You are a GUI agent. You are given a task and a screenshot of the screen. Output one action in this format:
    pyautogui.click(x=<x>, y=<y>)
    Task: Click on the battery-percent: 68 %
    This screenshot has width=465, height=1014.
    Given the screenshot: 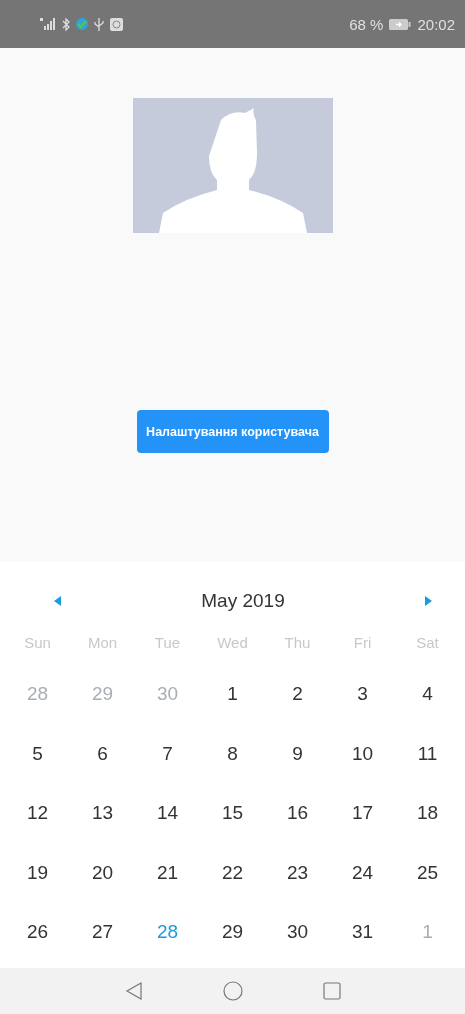 What is the action you would take?
    pyautogui.click(x=366, y=24)
    